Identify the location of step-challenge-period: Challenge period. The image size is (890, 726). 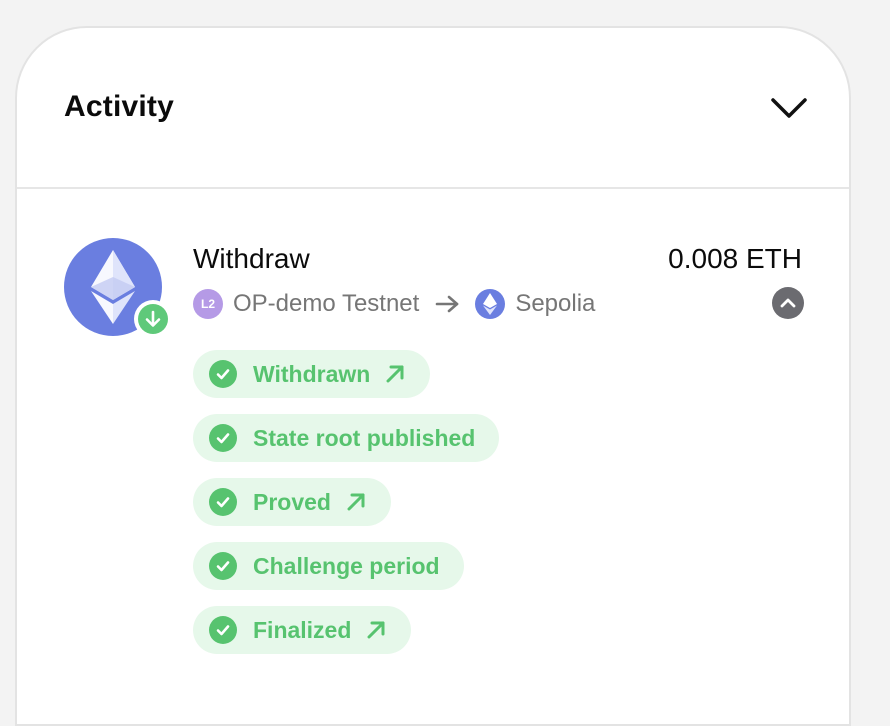
(328, 566).